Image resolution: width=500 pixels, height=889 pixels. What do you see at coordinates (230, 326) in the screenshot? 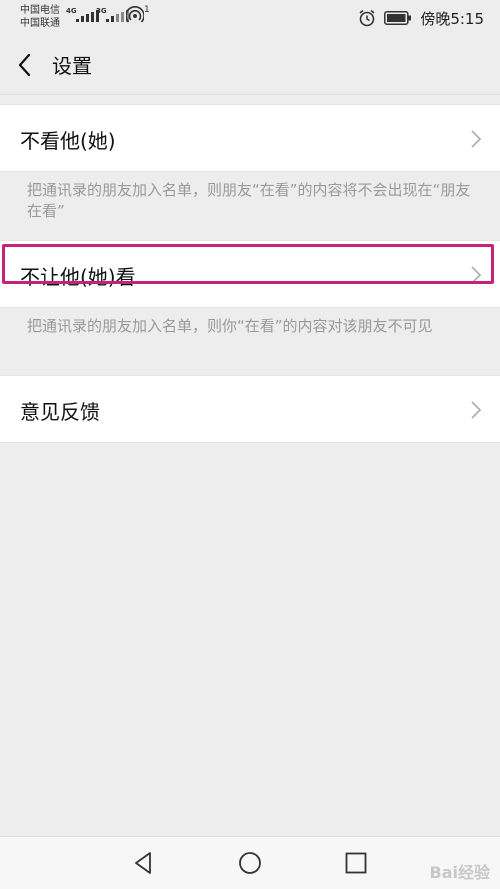
I see `setting-description: 把通讯录的朋友加入名单，则你“在看”的内容对该朋友不可见` at bounding box center [230, 326].